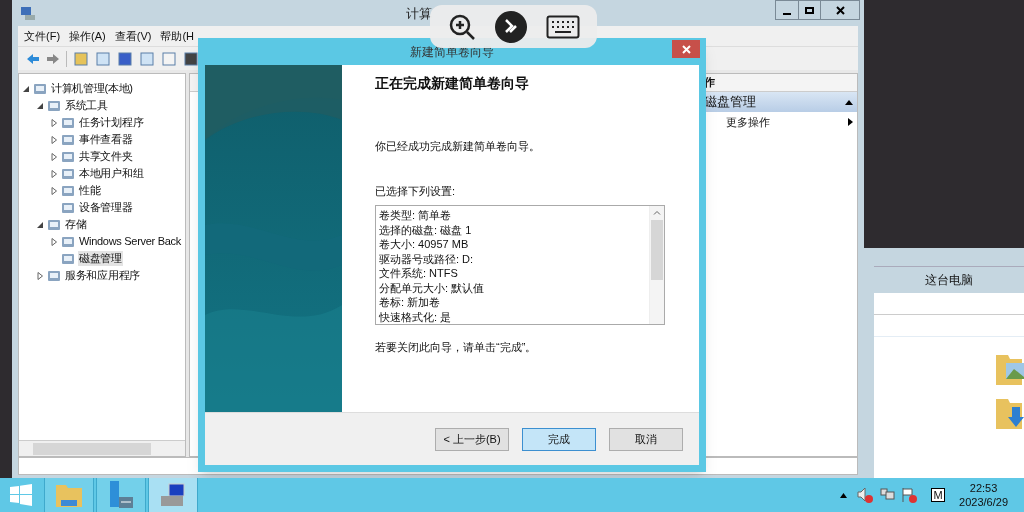  What do you see at coordinates (452, 52) in the screenshot?
I see `dialog-title: 新建简单卷向导` at bounding box center [452, 52].